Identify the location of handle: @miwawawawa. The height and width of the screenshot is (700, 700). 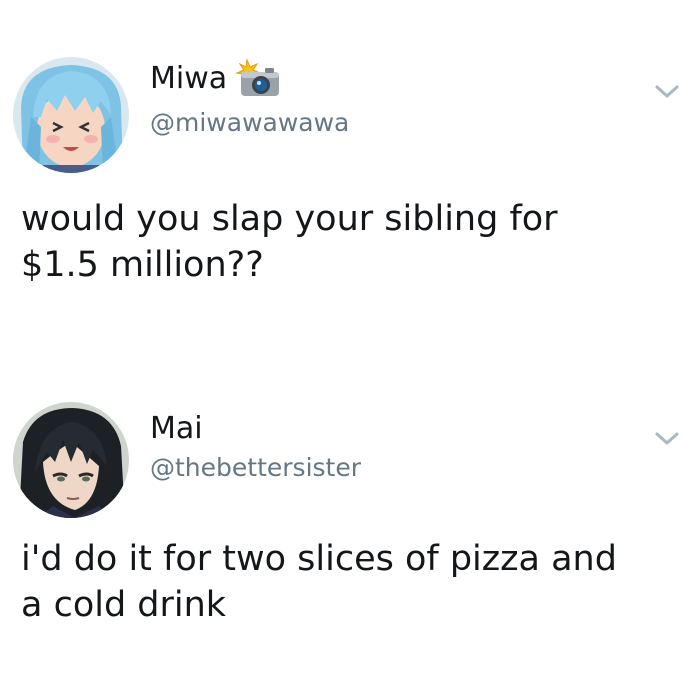
(249, 123).